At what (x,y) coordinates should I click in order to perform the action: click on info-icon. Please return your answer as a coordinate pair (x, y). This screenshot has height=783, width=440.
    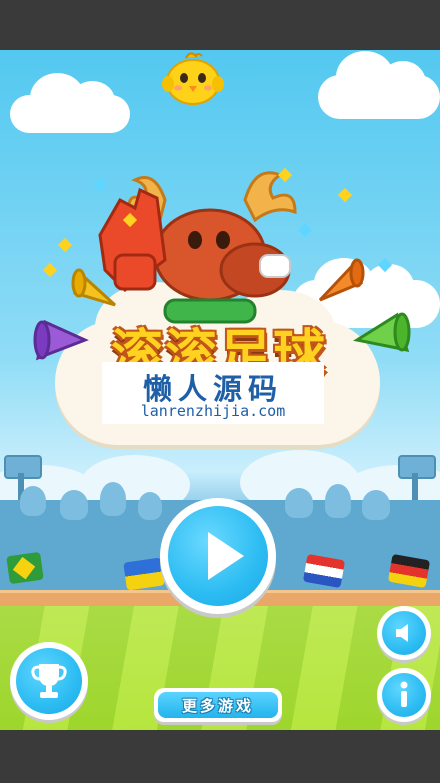
    Looking at the image, I should click on (404, 694).